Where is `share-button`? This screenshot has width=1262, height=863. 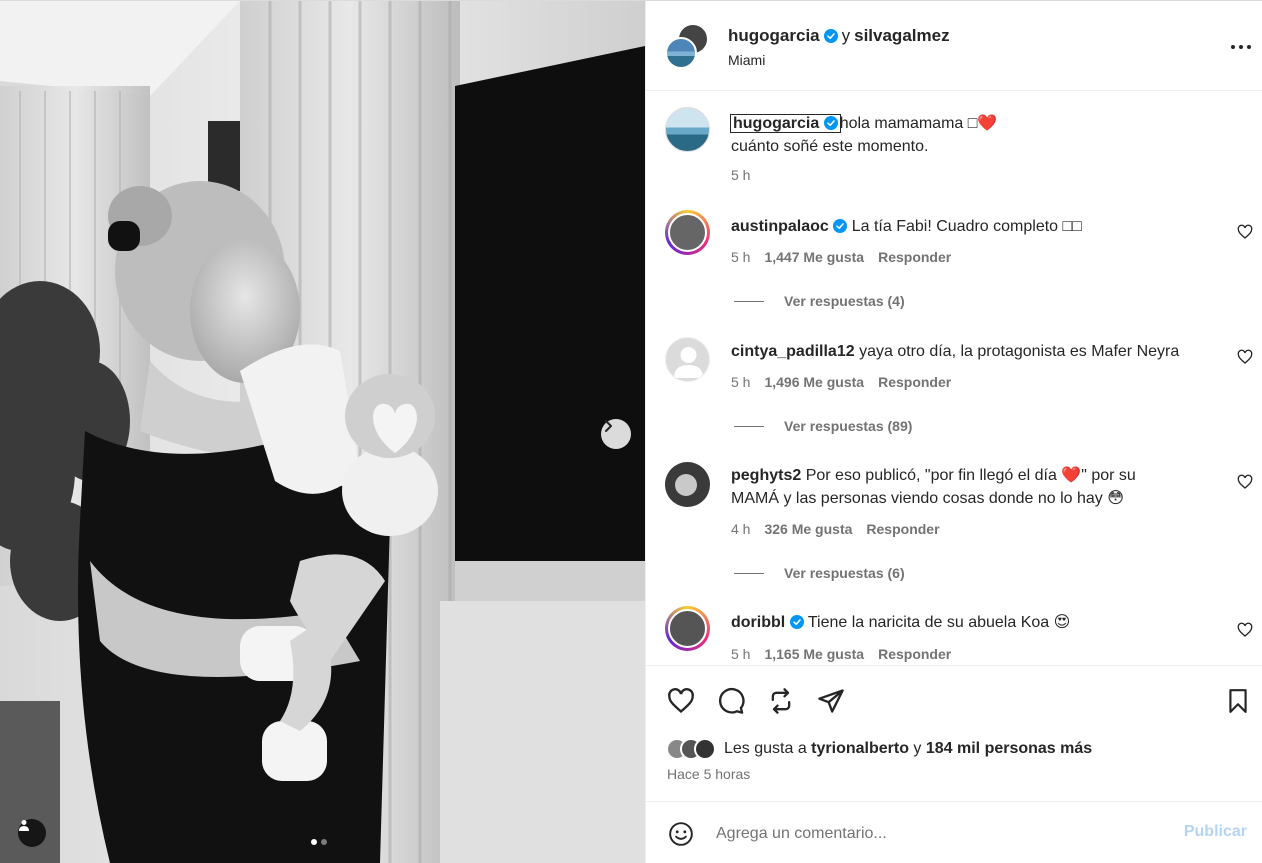 share-button is located at coordinates (831, 701).